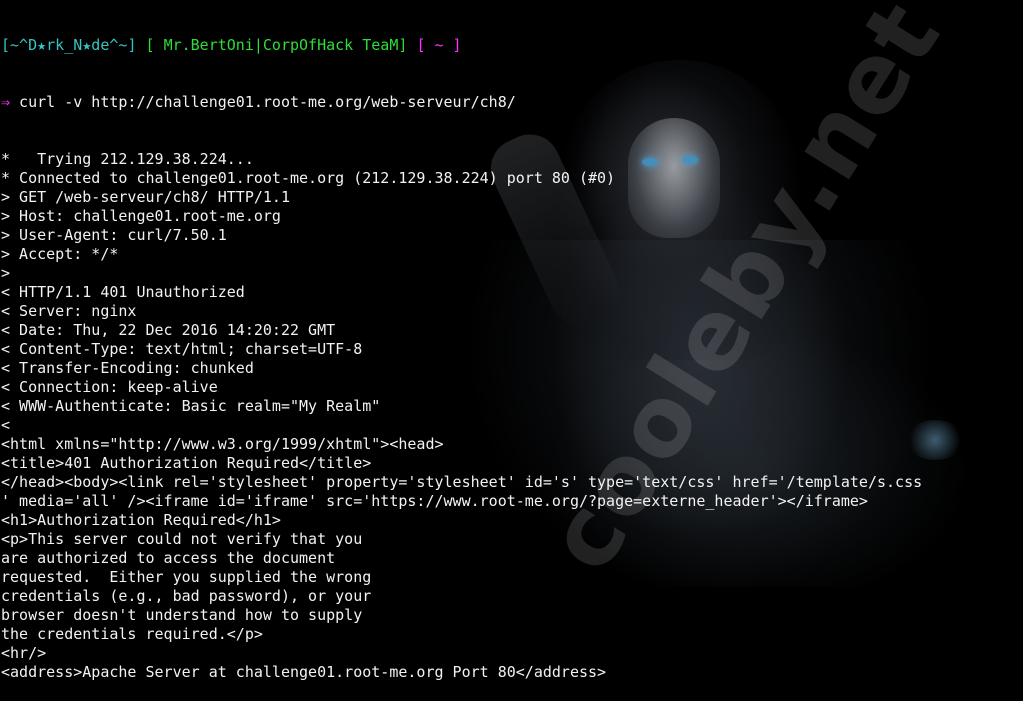 The image size is (1023, 701). What do you see at coordinates (123, 292) in the screenshot?
I see `output-line: < HTTP/1.1 401 Unauthorized` at bounding box center [123, 292].